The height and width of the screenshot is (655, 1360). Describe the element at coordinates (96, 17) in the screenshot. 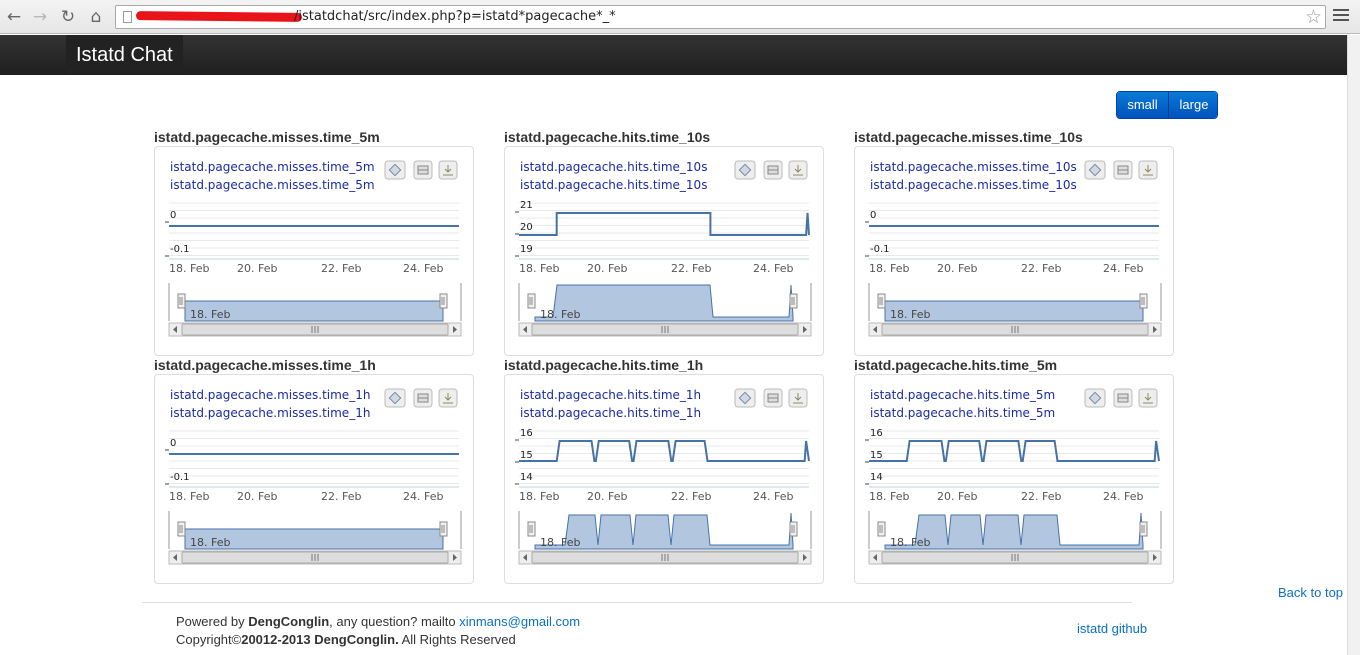

I see `home-icon: ⌂` at that location.